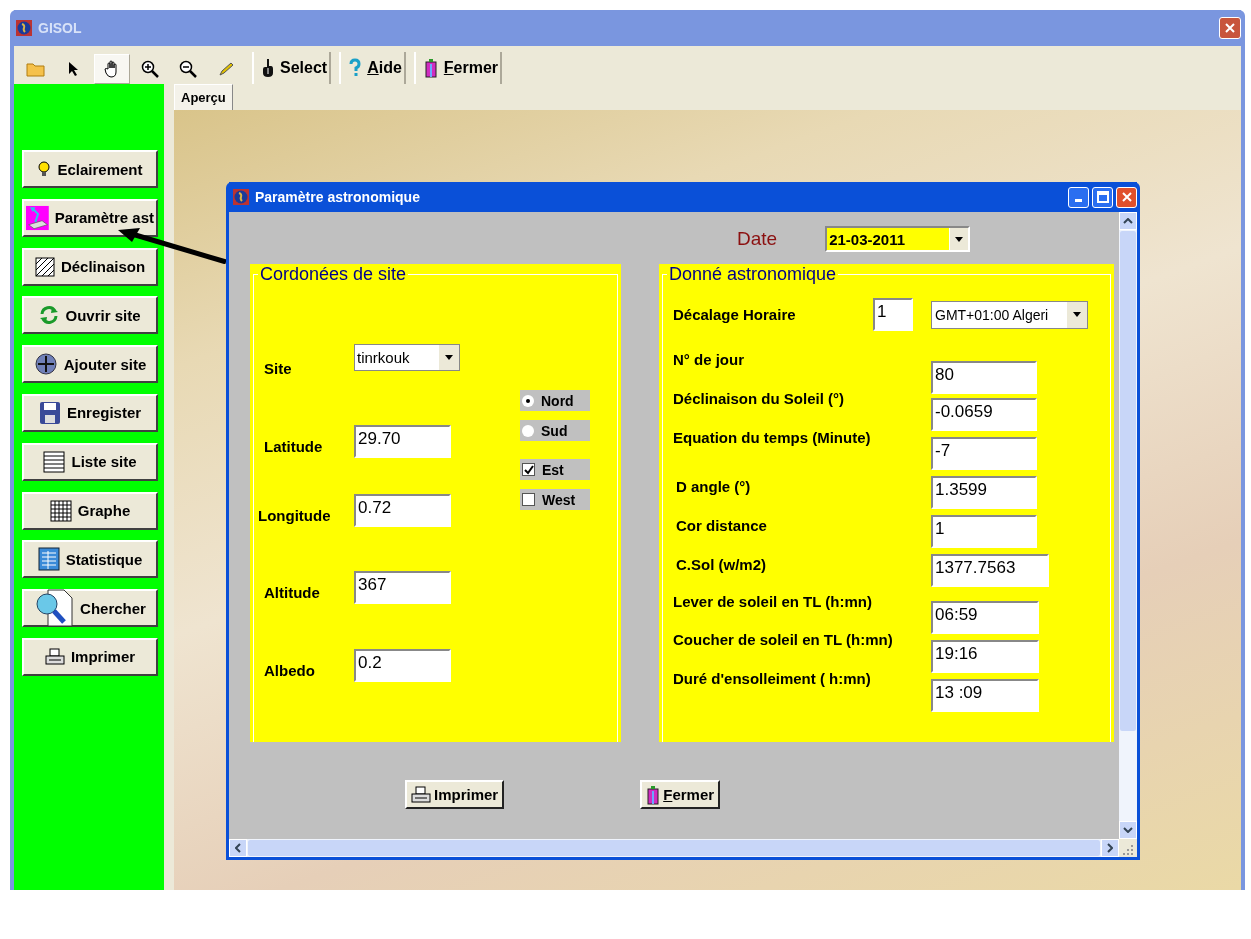 The width and height of the screenshot is (1251, 939). I want to click on field-label: Duré d'ensolleiment ( h:mn), so click(772, 678).